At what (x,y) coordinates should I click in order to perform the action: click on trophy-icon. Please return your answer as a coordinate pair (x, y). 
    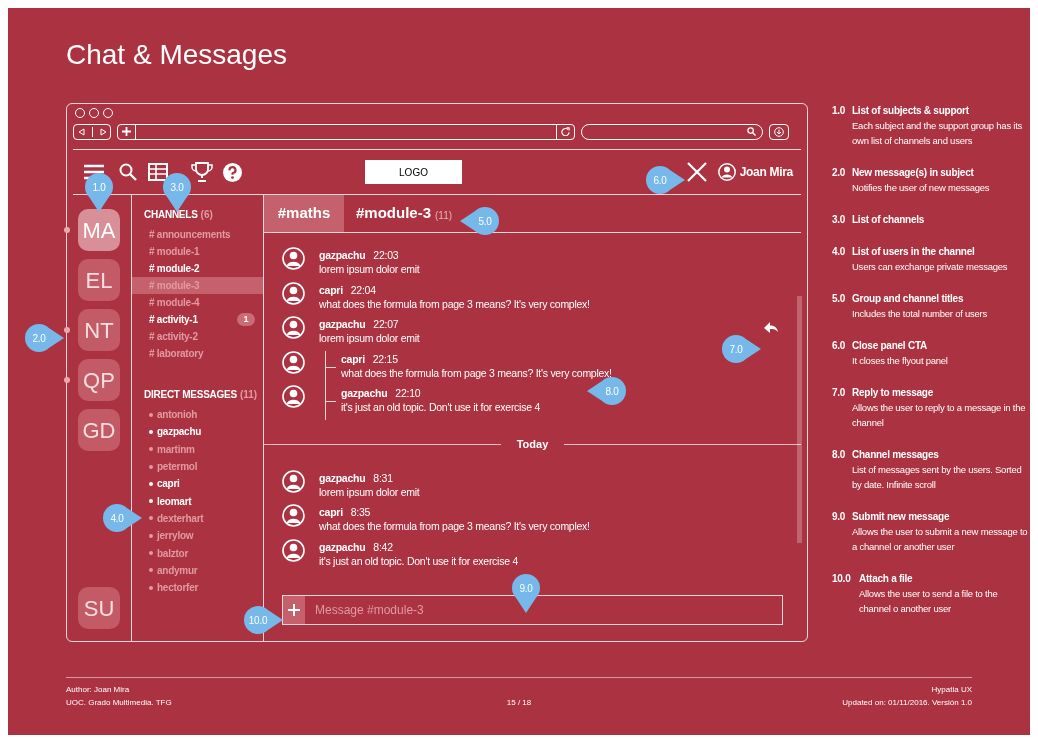
    Looking at the image, I should click on (202, 172).